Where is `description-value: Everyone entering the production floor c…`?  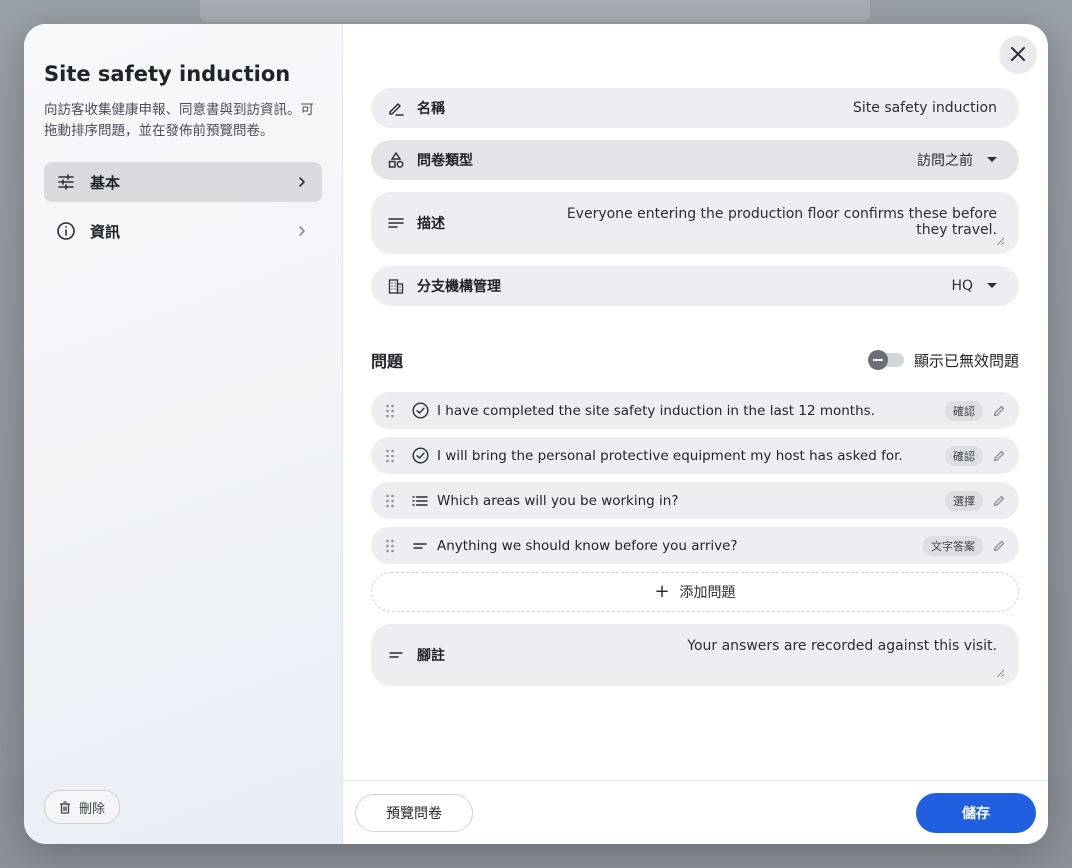
description-value: Everyone entering the production floor c… is located at coordinates (781, 223).